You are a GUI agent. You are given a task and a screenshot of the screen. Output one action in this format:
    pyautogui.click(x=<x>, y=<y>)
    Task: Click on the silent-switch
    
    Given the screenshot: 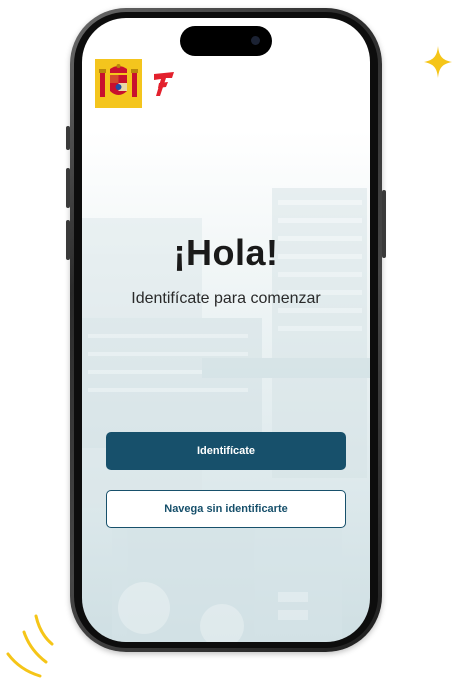 What is the action you would take?
    pyautogui.click(x=68, y=138)
    